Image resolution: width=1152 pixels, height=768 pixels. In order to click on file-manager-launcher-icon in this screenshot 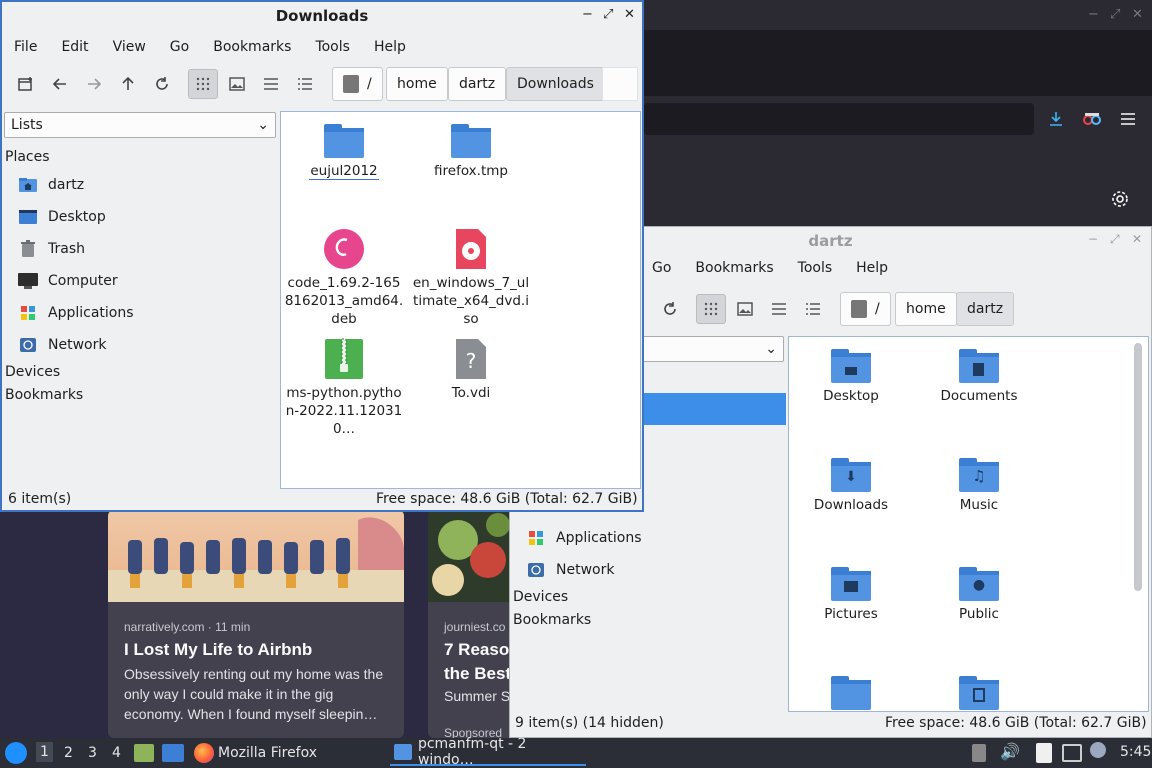, I will do `click(144, 753)`.